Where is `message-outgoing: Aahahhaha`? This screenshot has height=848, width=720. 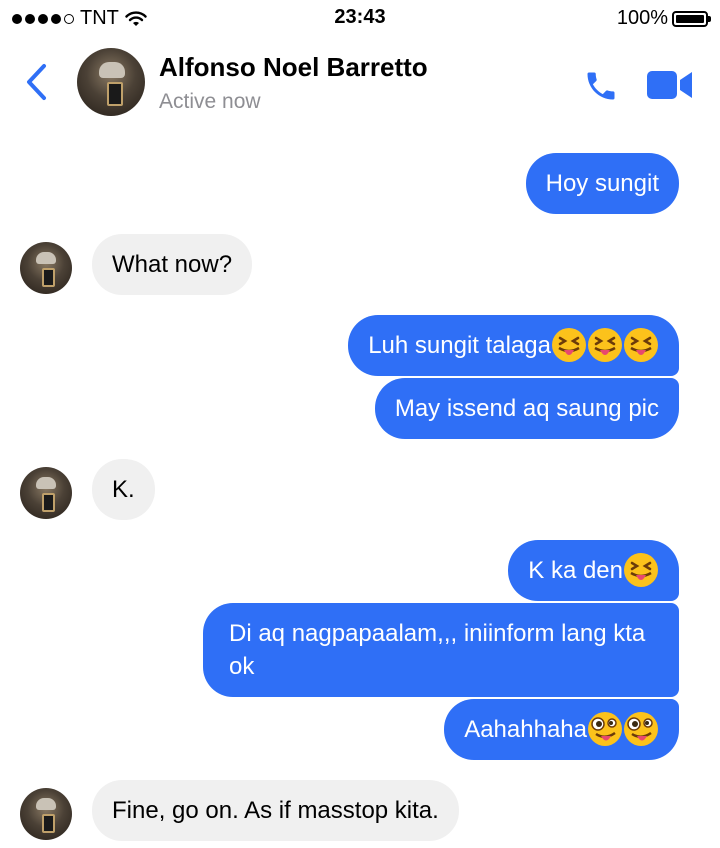
message-outgoing: Aahahhaha is located at coordinates (360, 729).